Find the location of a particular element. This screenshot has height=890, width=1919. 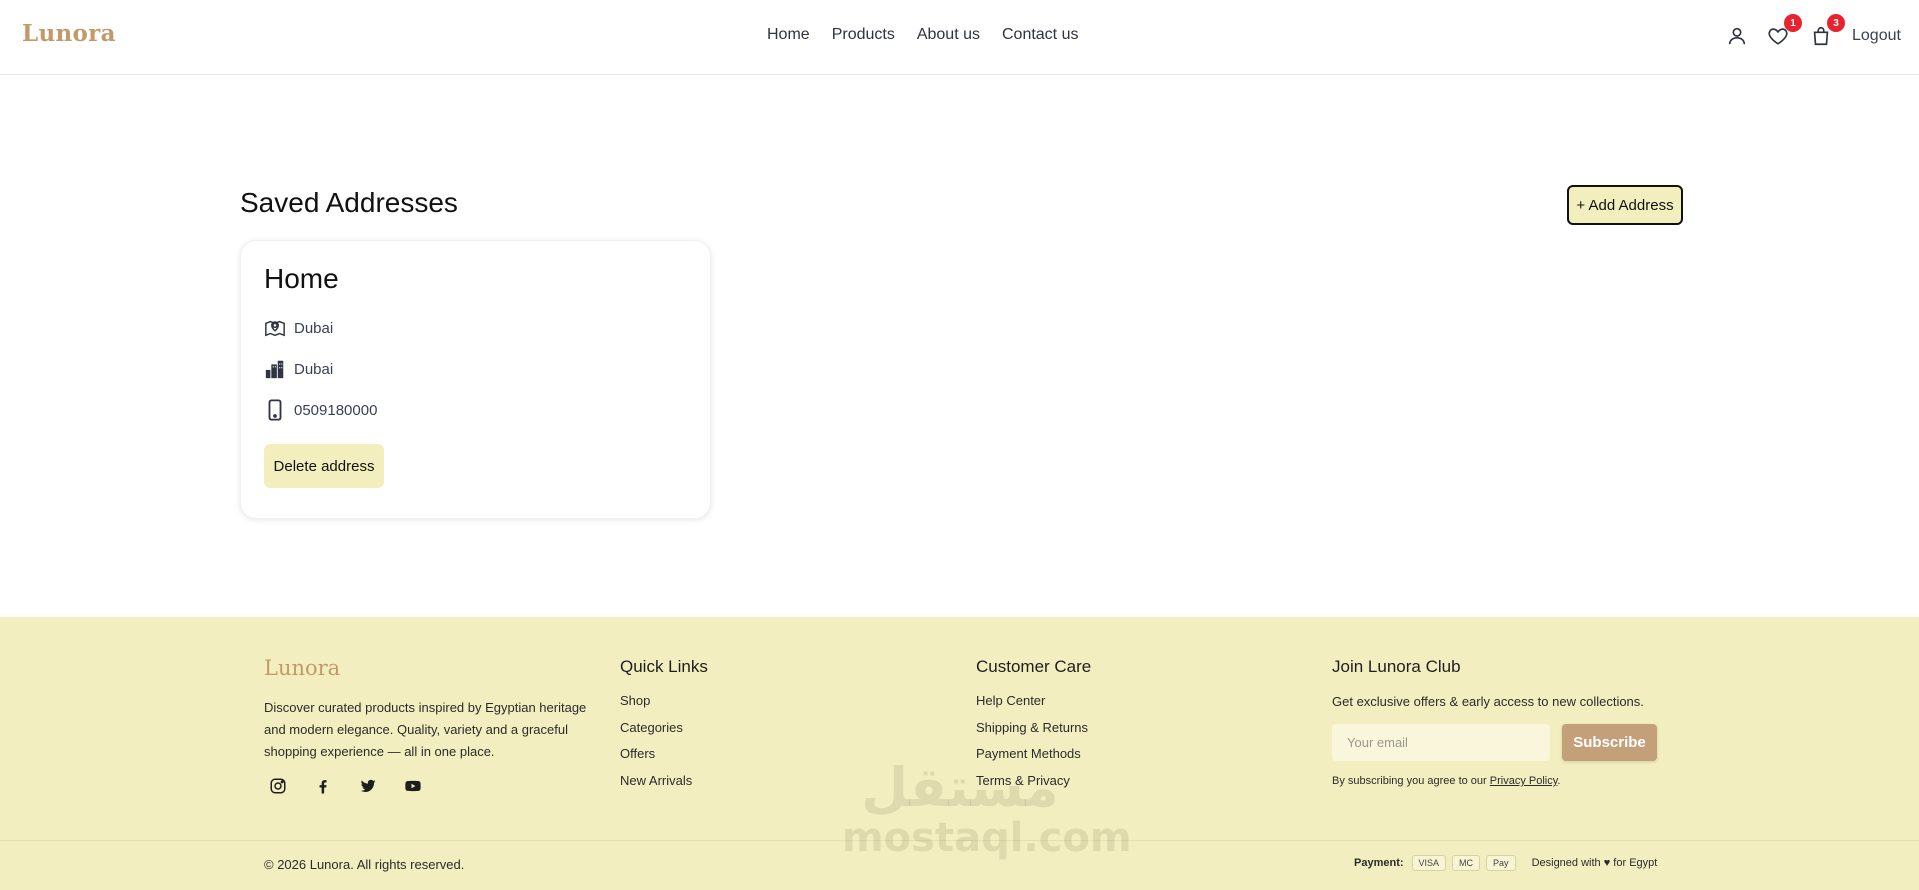

quick-links-list: Shop Categories Offers New Arrivals is located at coordinates (656, 740).